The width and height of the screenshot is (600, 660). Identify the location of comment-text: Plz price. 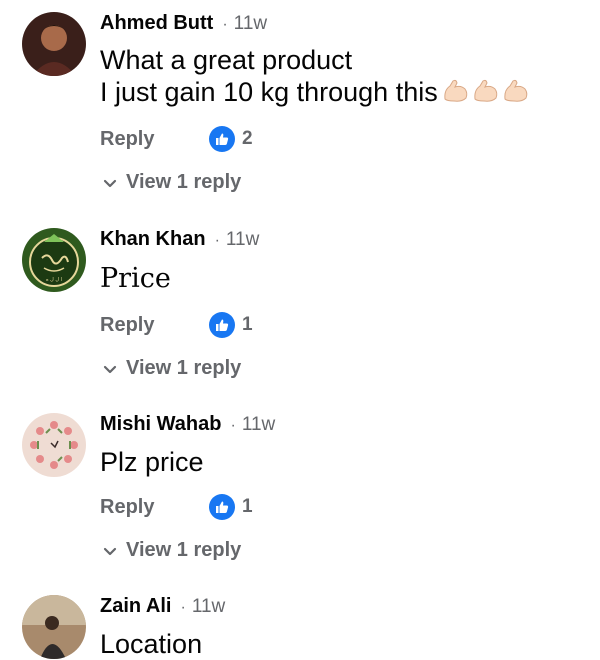
(152, 462).